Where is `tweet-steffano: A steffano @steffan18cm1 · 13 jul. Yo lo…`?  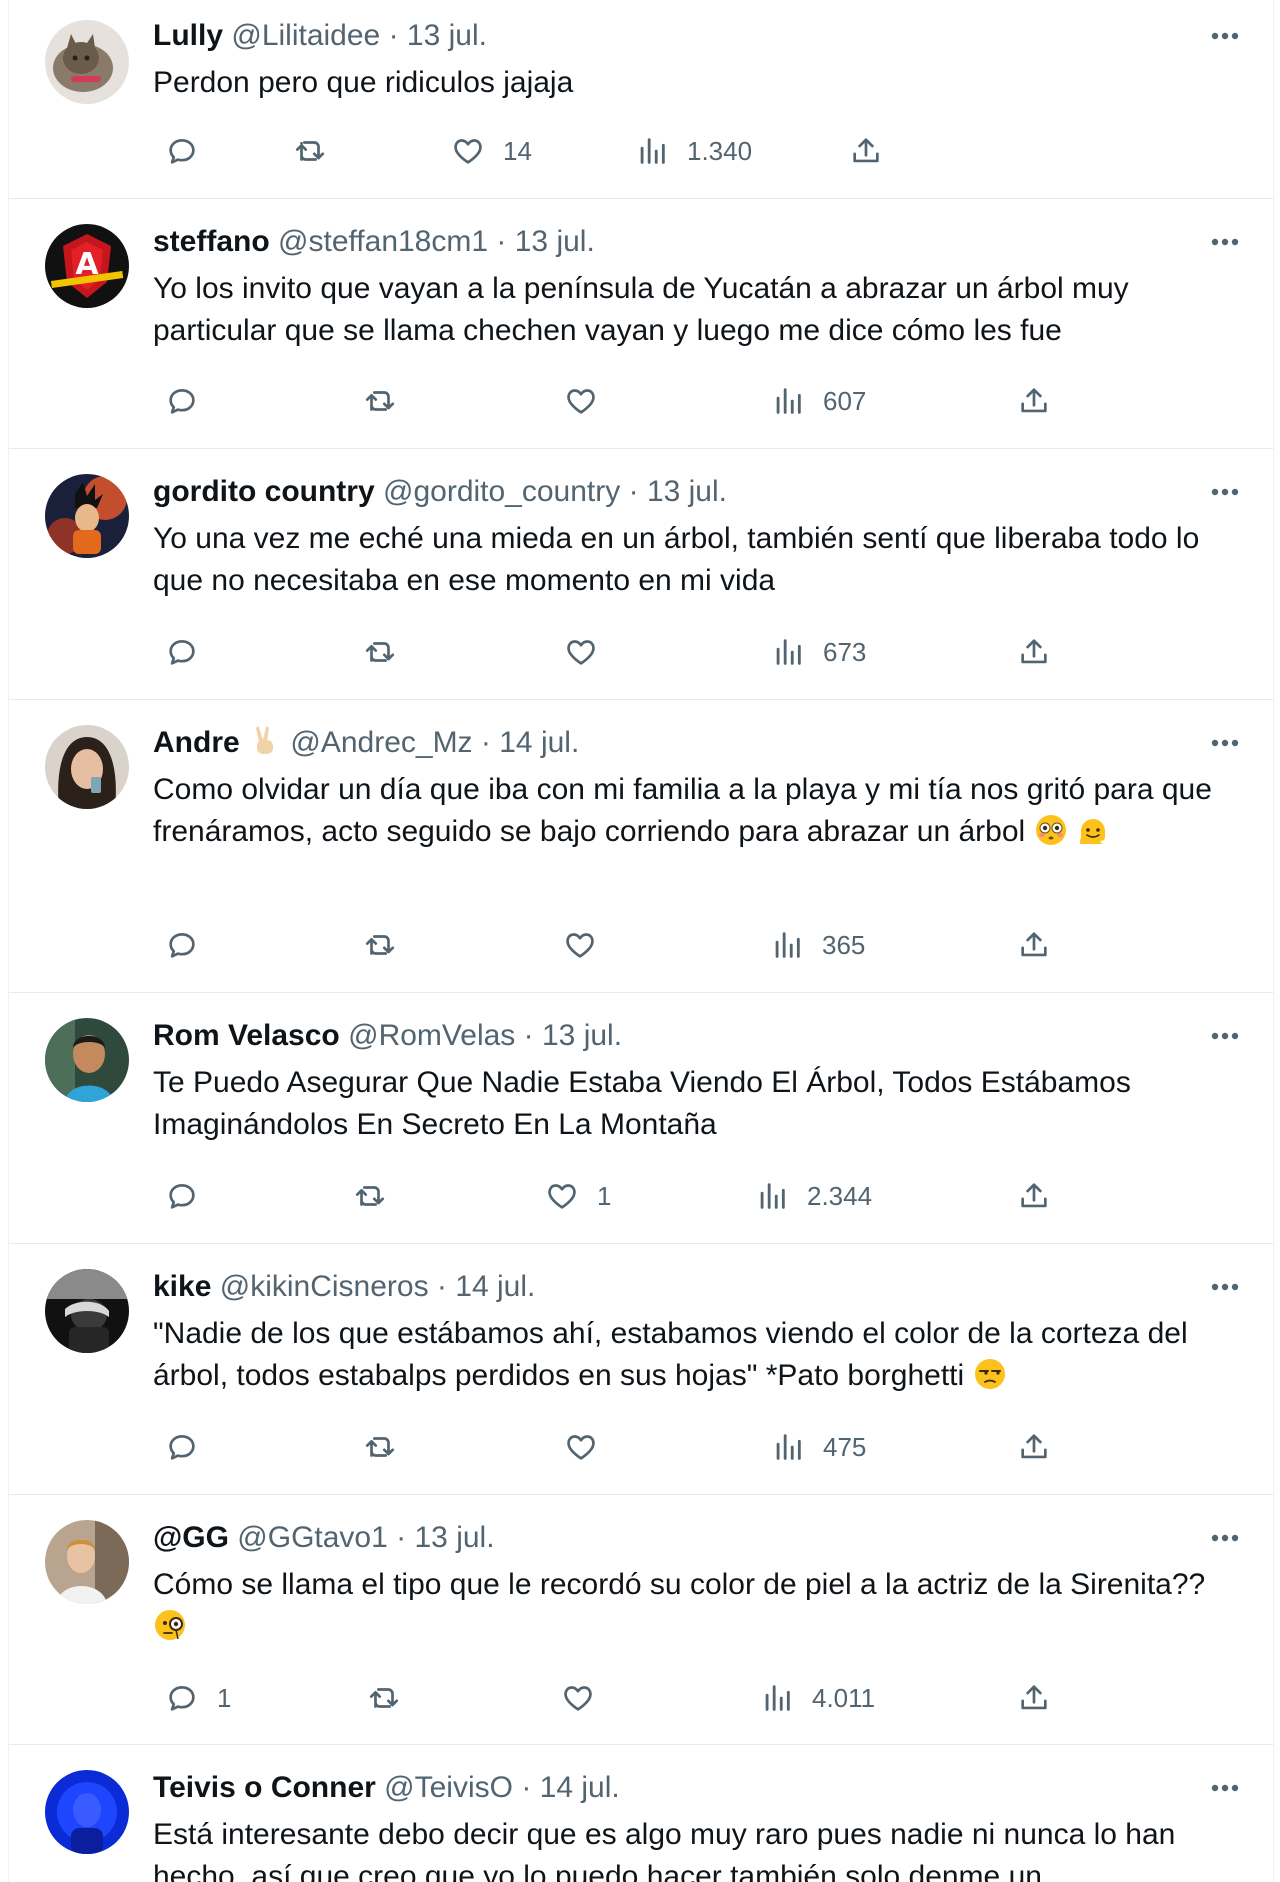 tweet-steffano: A steffano @steffan18cm1 · 13 jul. Yo lo… is located at coordinates (641, 323).